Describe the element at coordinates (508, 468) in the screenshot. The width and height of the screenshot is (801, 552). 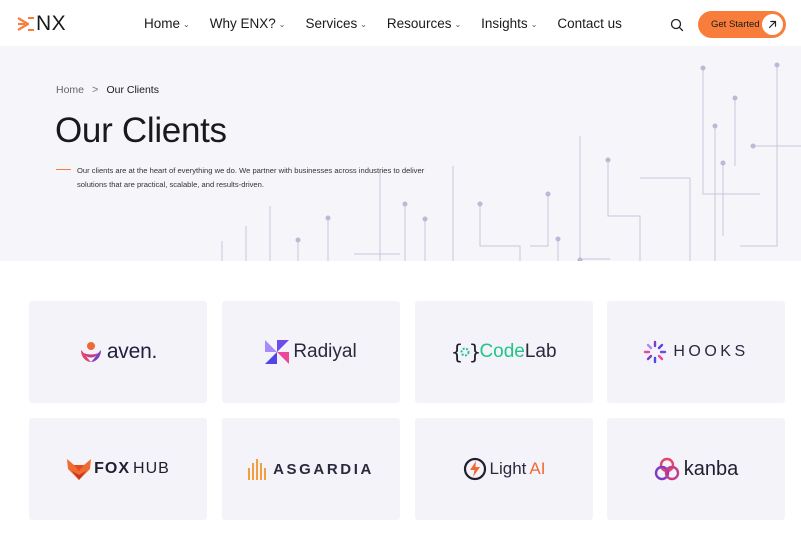
I see `lightai-wordmark-part1: Light` at that location.